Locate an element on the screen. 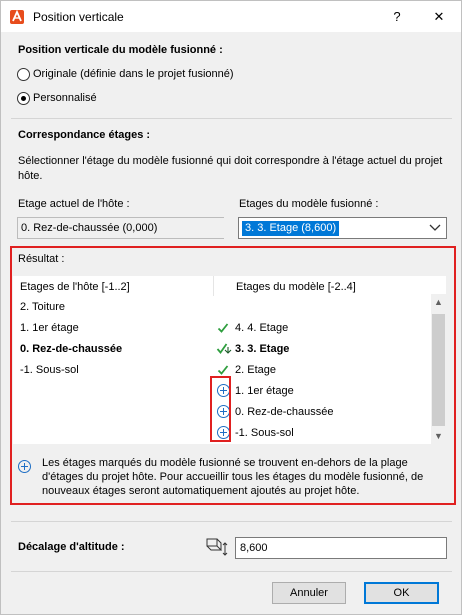  scroll-down-icon: ▼ is located at coordinates (438, 436).